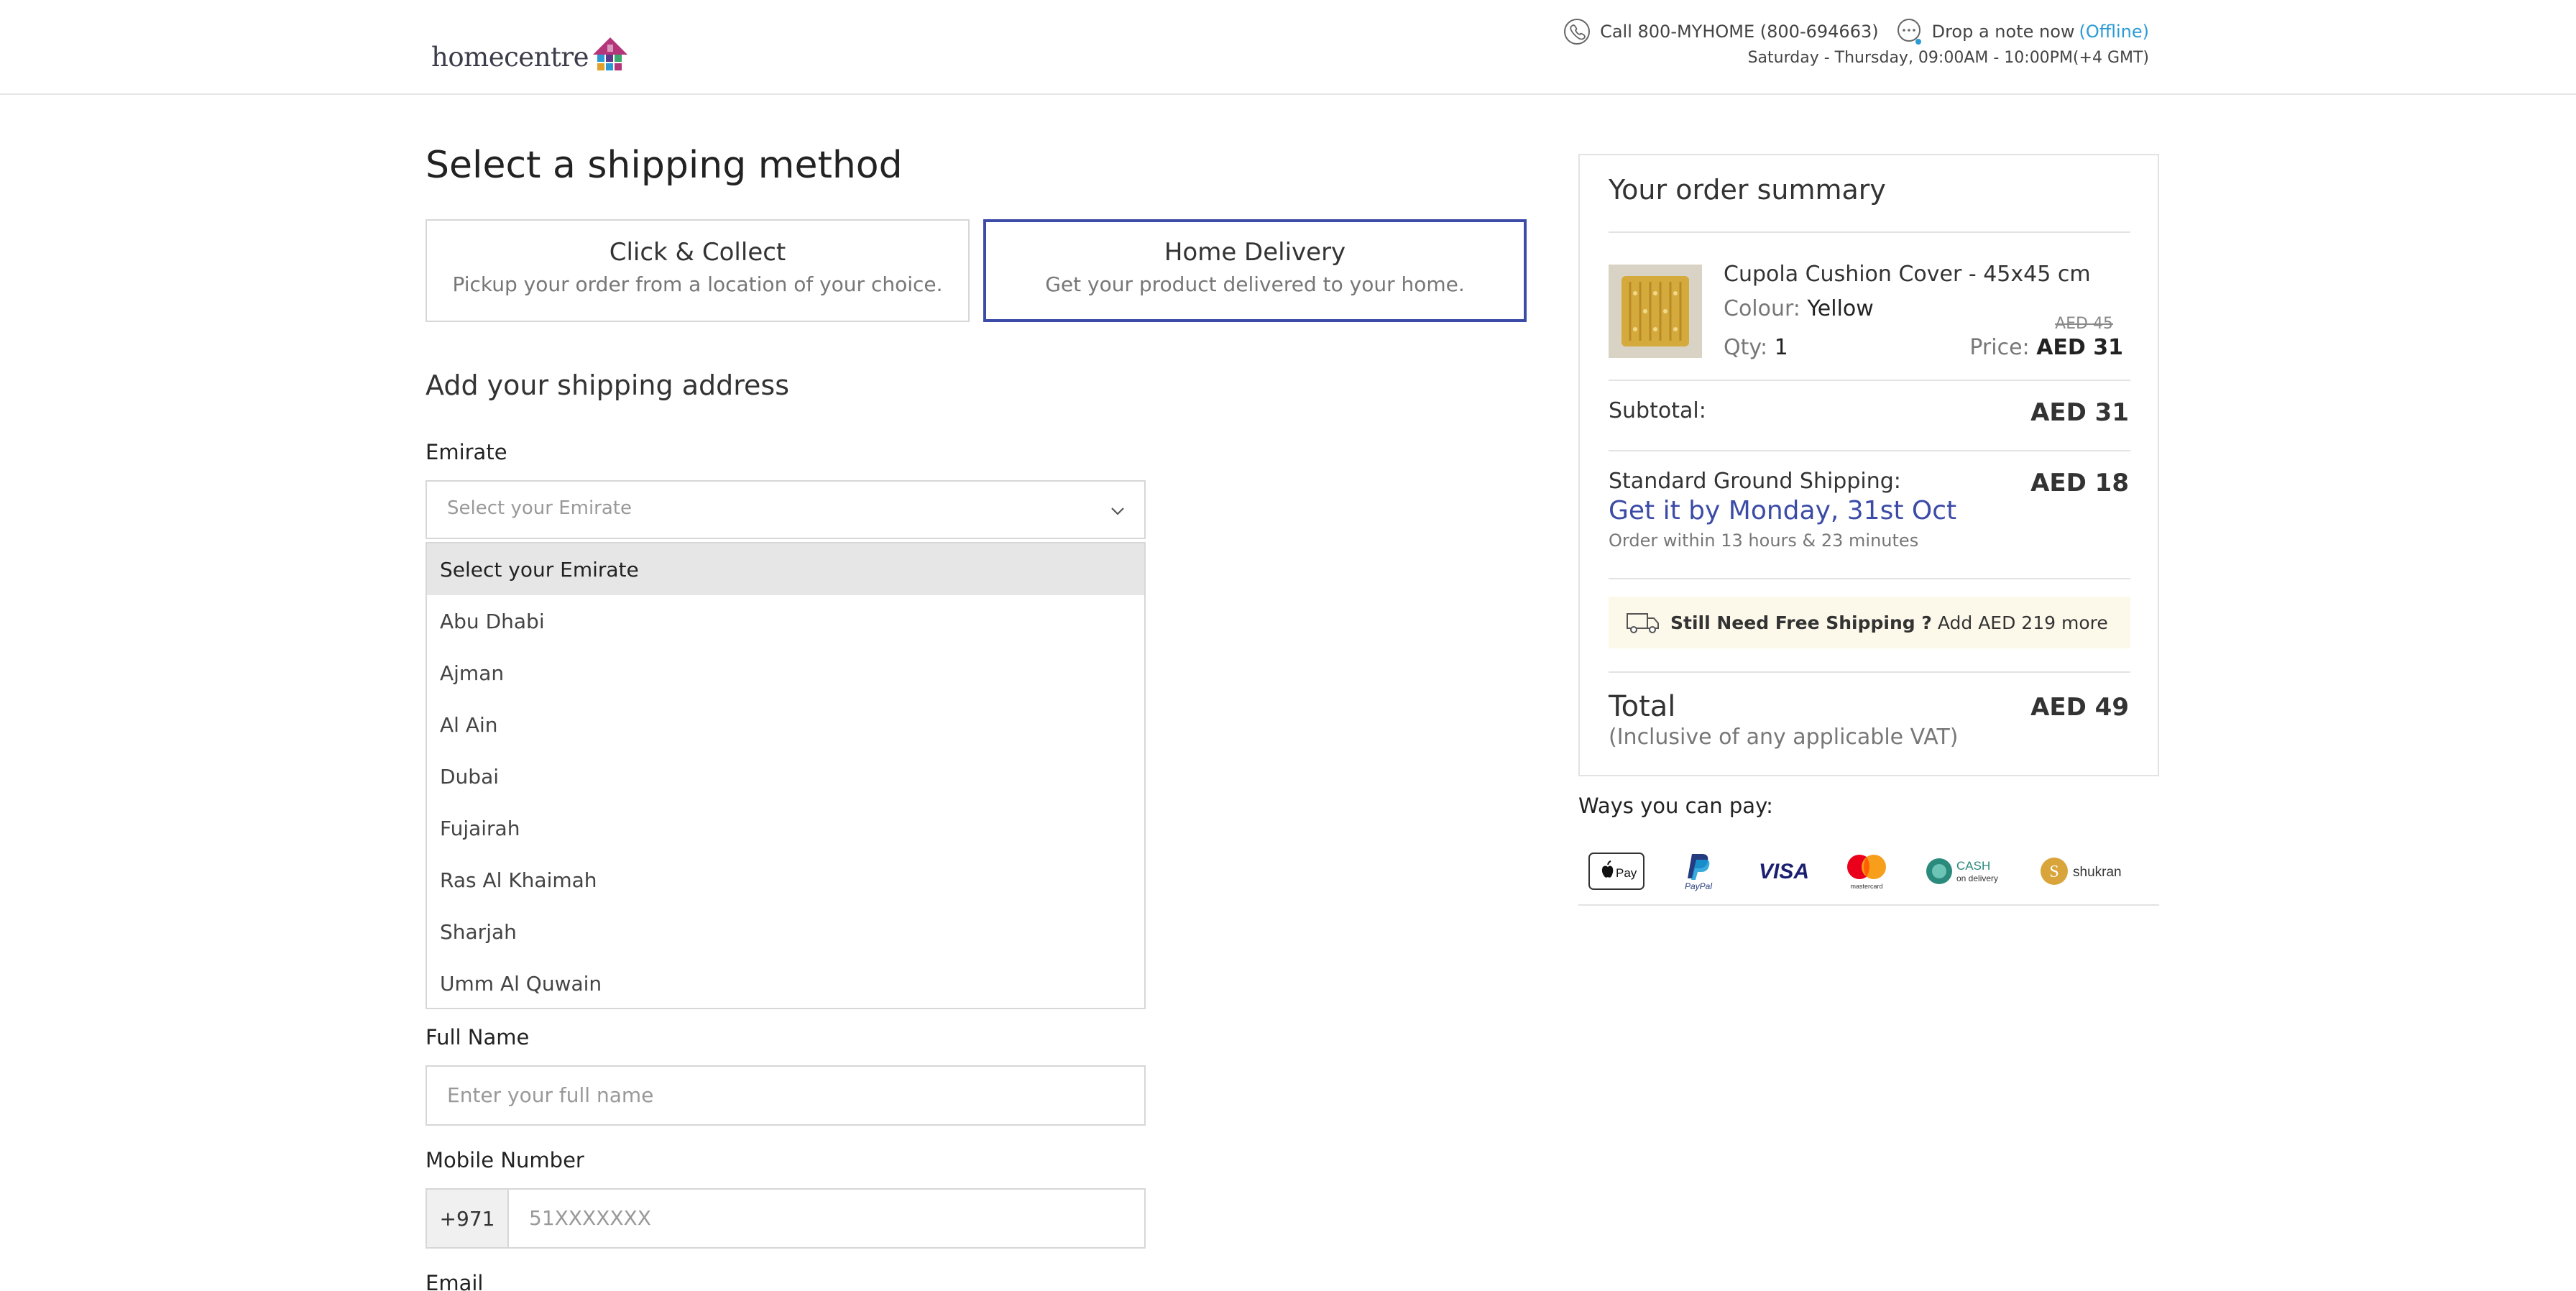 The height and width of the screenshot is (1291, 2576). Describe the element at coordinates (785, 673) in the screenshot. I see `emirate-option: Ajman` at that location.